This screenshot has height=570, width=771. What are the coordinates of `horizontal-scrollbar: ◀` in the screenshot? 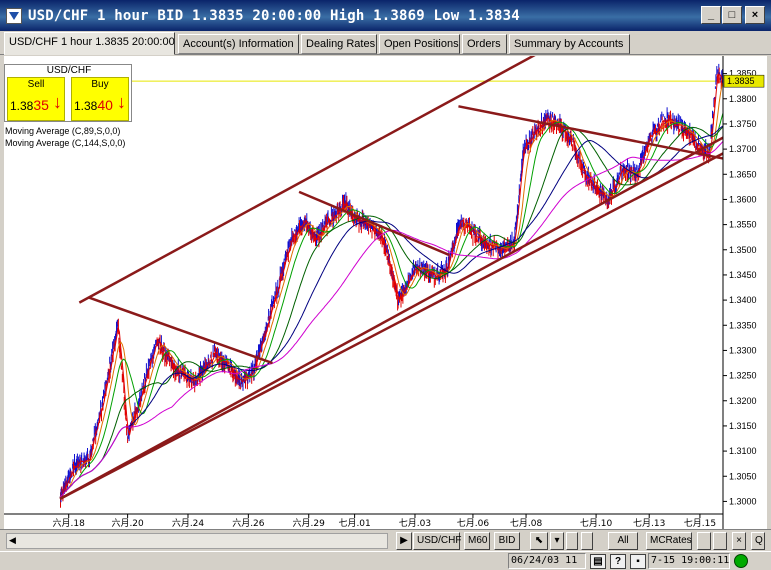 It's located at (197, 541).